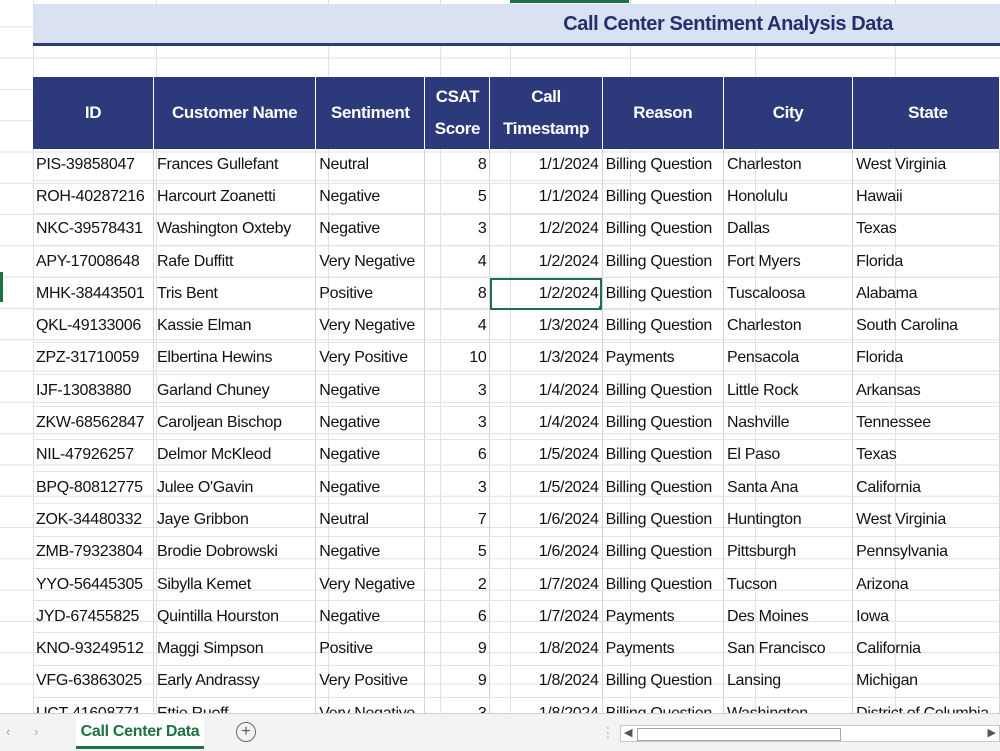 The image size is (1000, 751). What do you see at coordinates (926, 165) in the screenshot?
I see `cell-state: West Virginia` at bounding box center [926, 165].